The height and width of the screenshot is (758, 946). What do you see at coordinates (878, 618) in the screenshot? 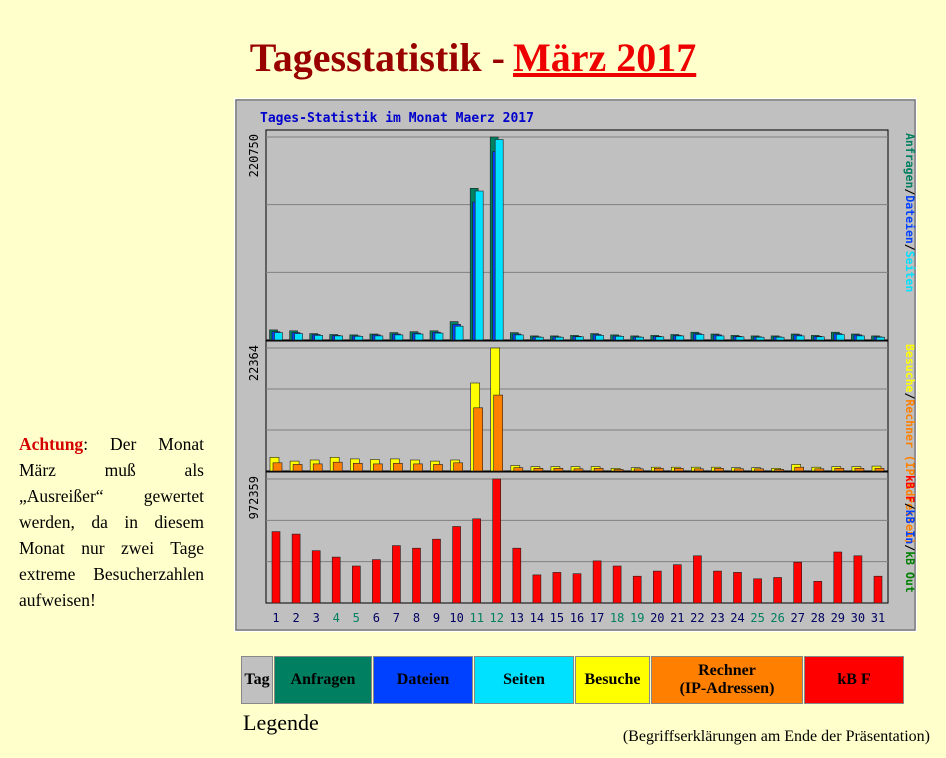
I see `x-tick-label-31: 31` at bounding box center [878, 618].